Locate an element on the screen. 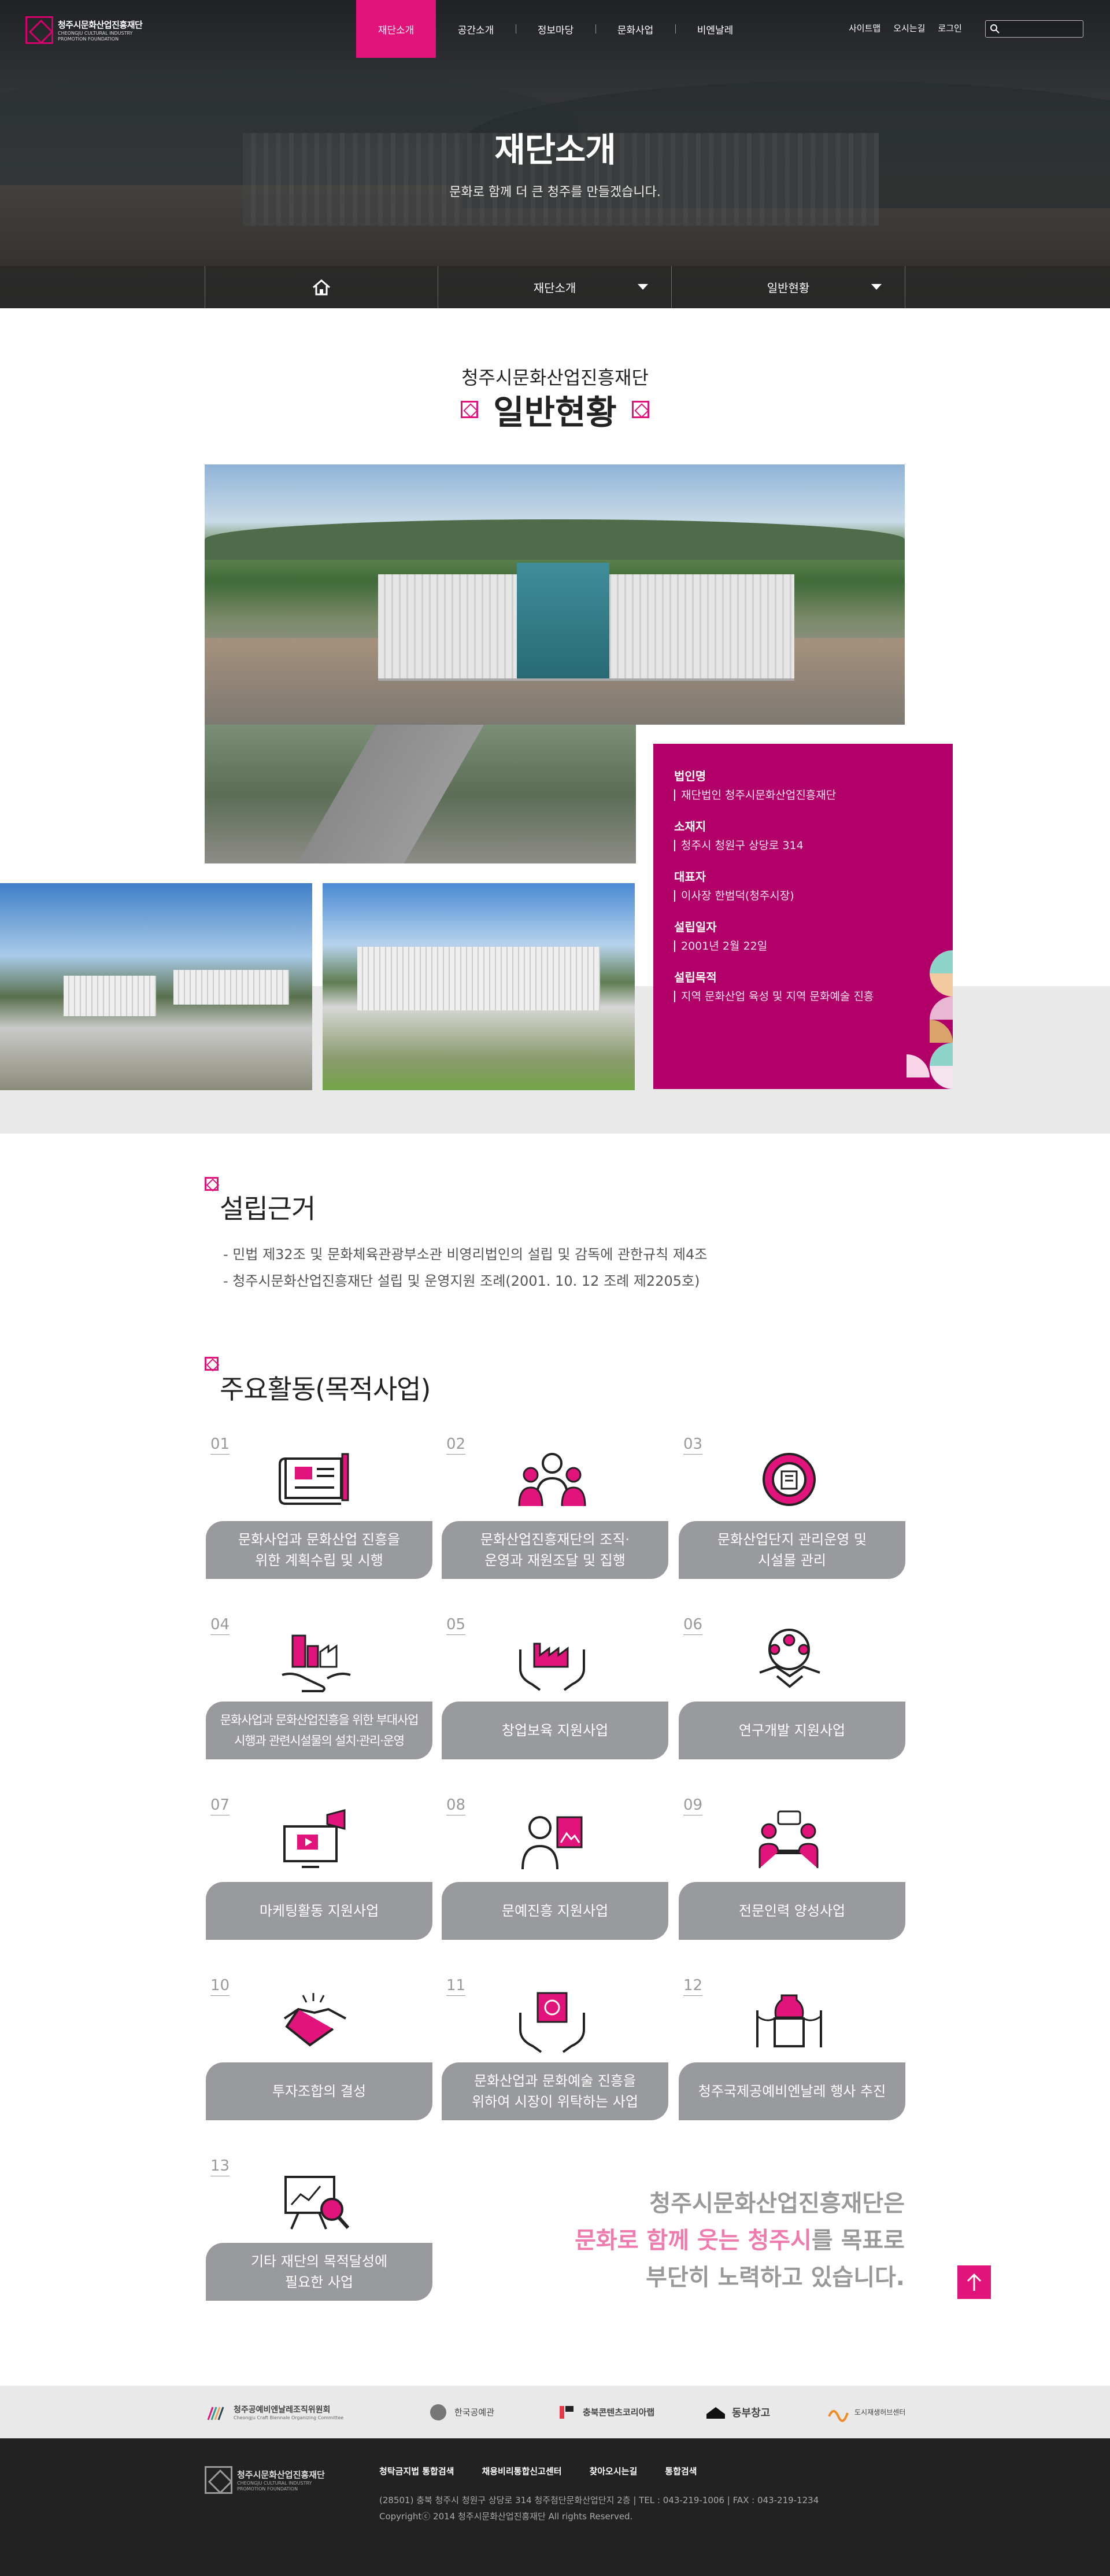  info-value: 이사장 한범덕(청주시장) is located at coordinates (803, 896).